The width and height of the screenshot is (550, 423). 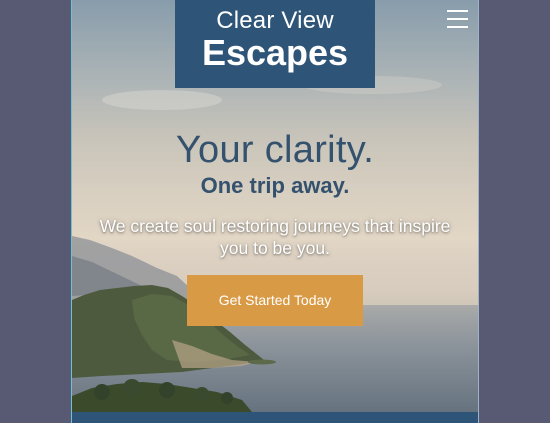 I want to click on hero-headline: Your clarity., so click(x=275, y=150).